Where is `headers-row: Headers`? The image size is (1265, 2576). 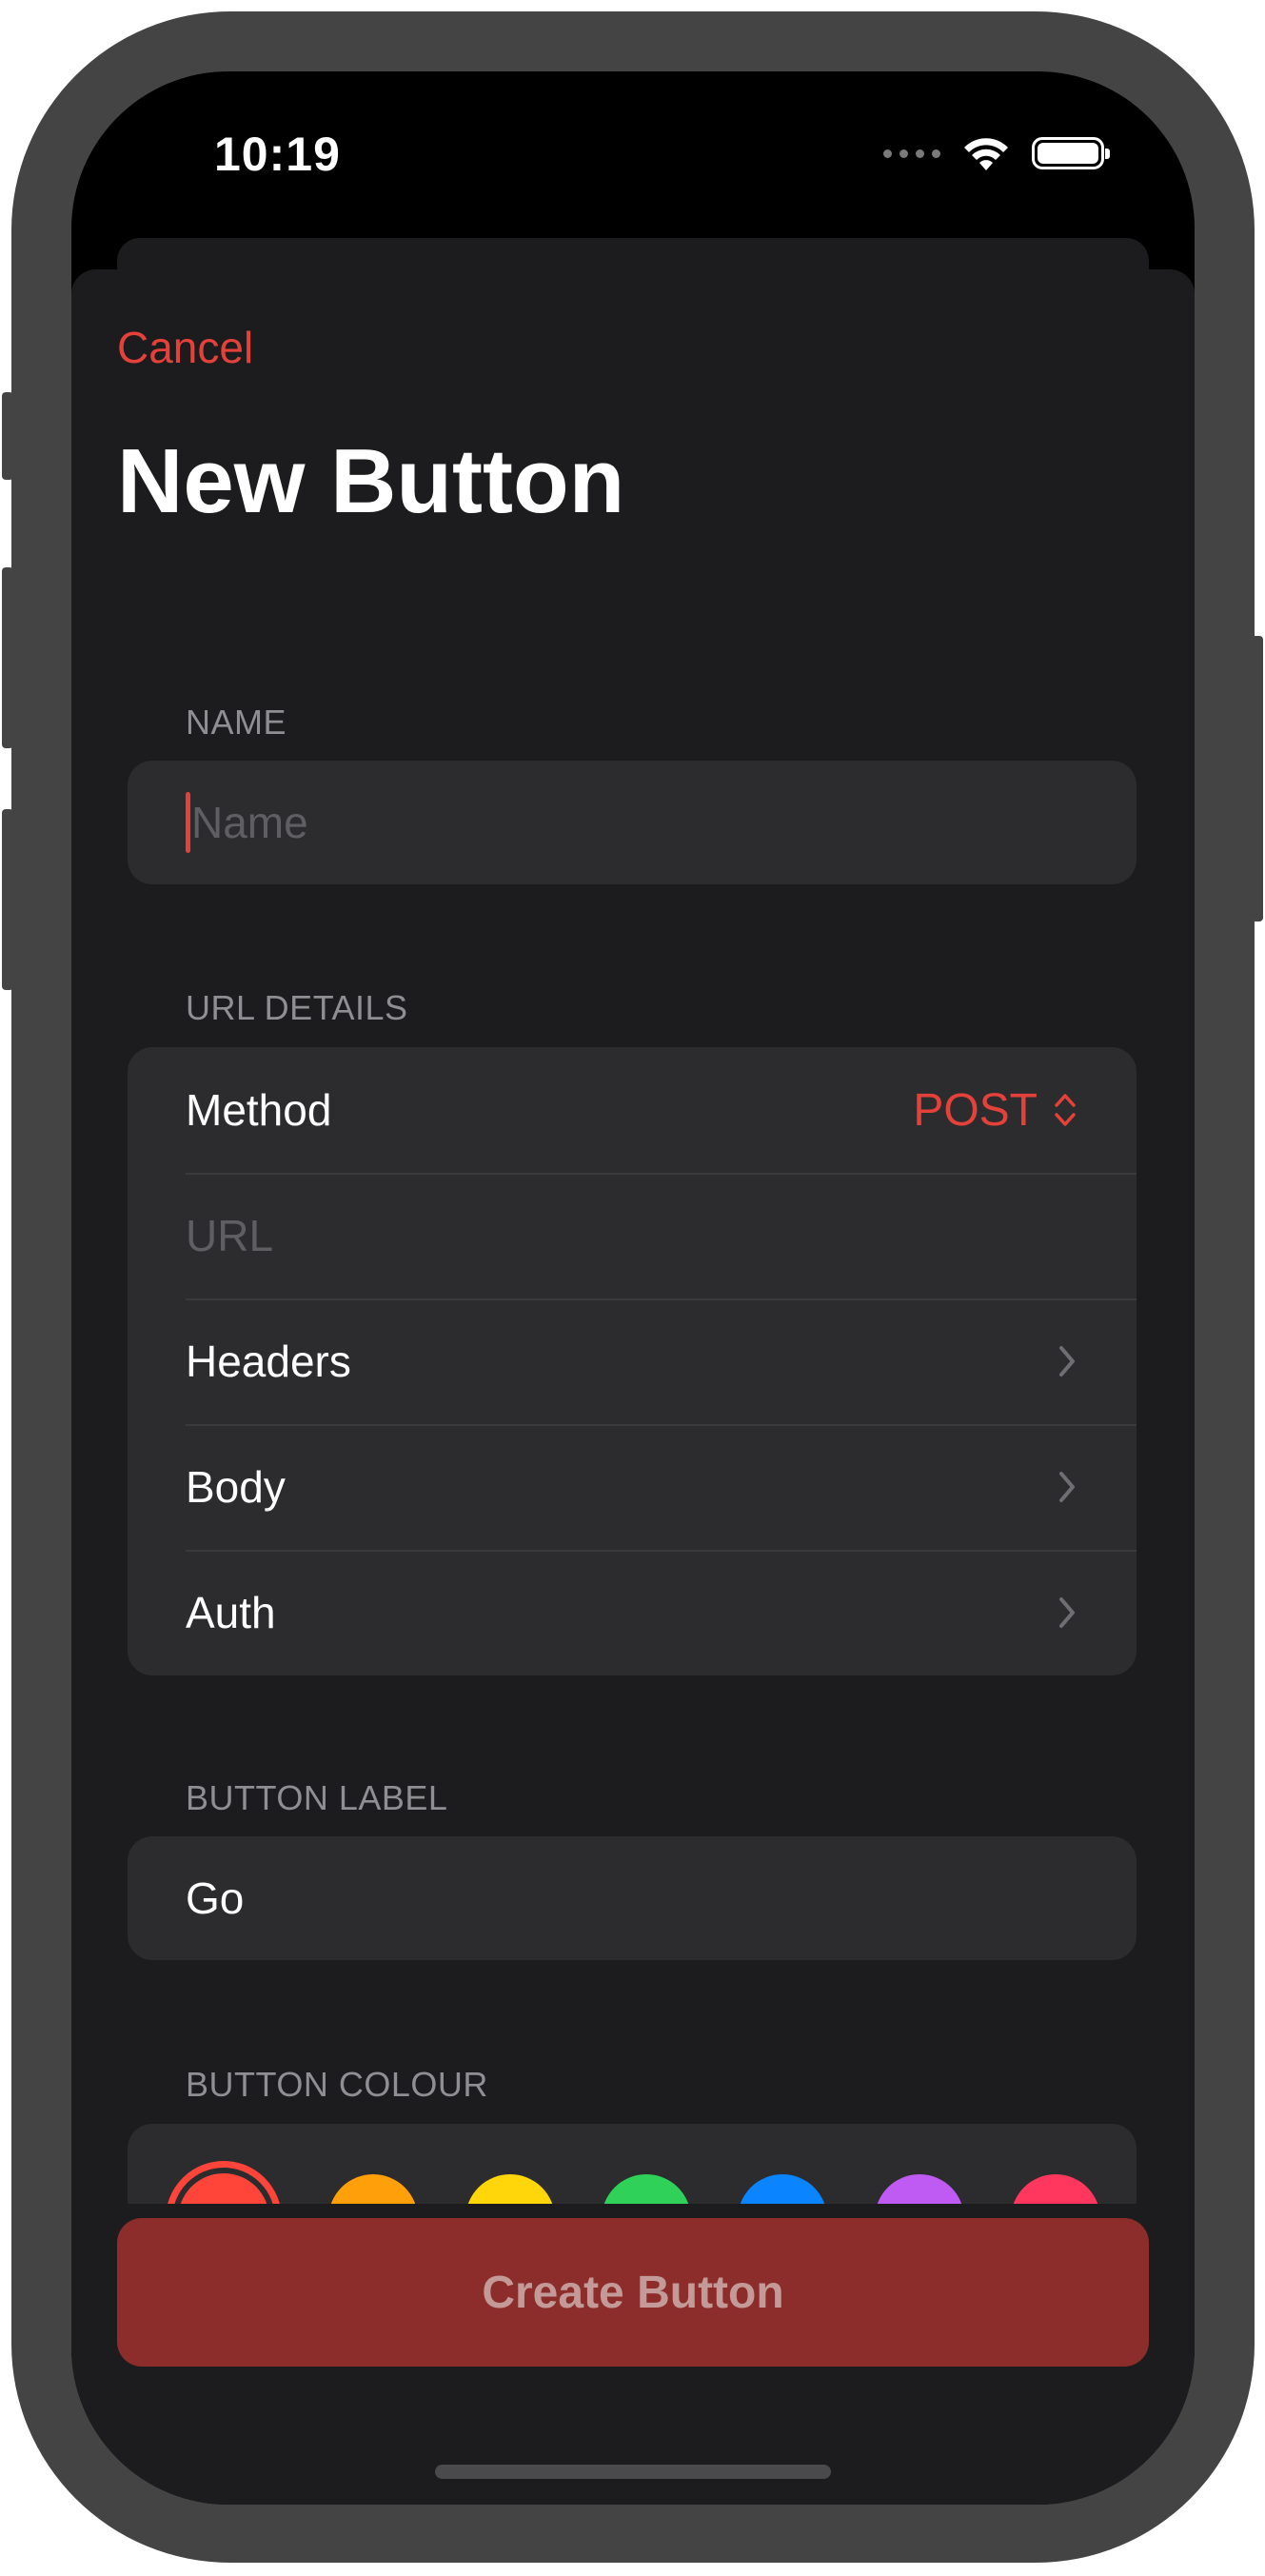
headers-row: Headers is located at coordinates (632, 1361).